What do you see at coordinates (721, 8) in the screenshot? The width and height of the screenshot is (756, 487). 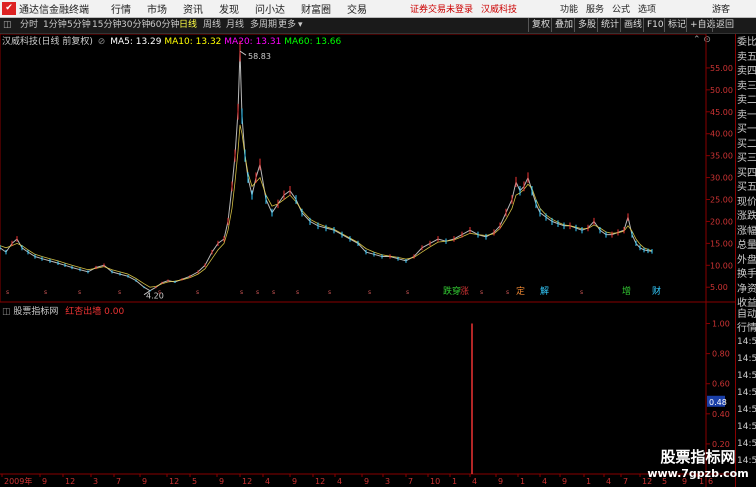 I see `user-guest: 游客` at bounding box center [721, 8].